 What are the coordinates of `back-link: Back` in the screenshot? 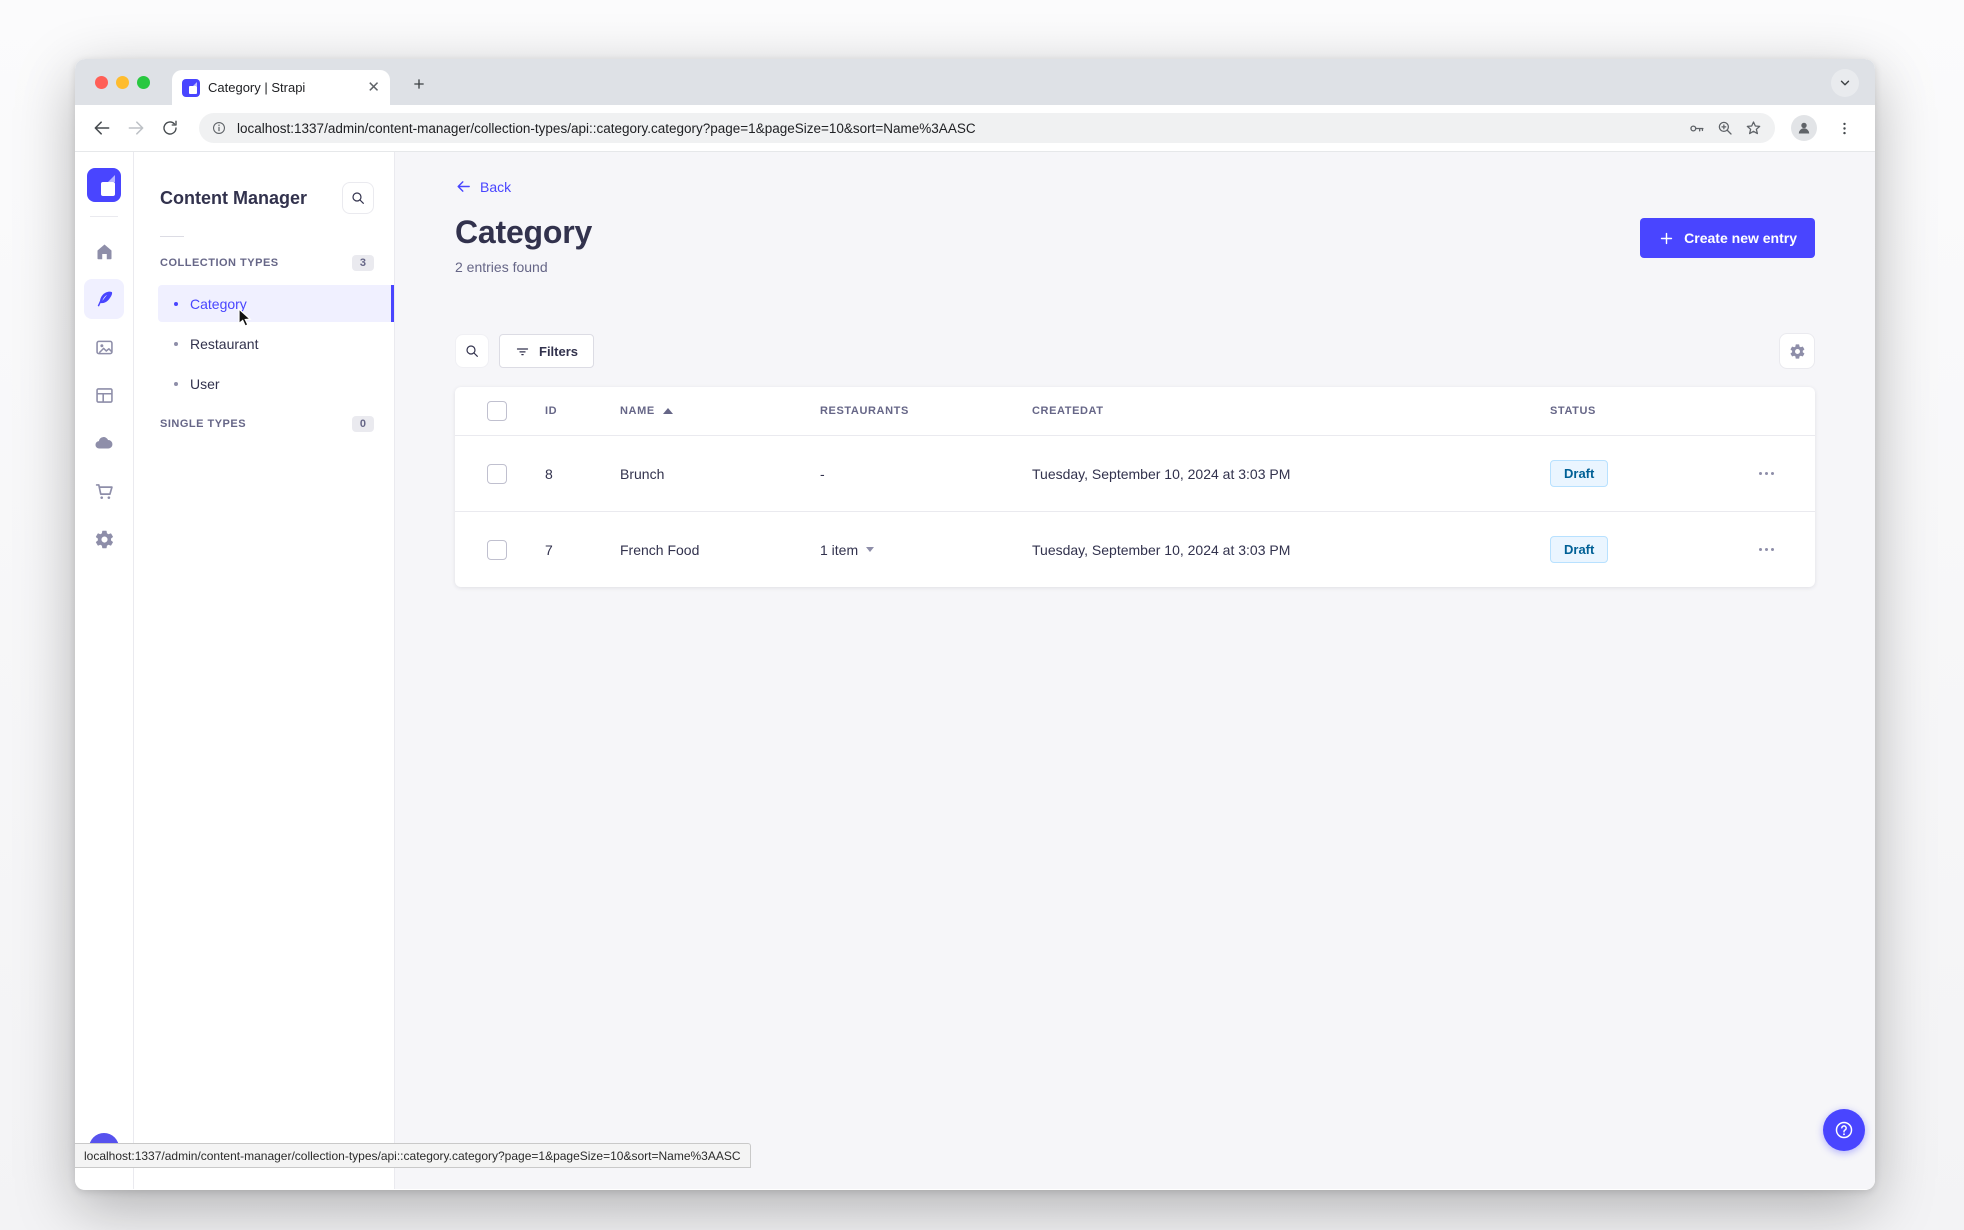 It's located at (483, 186).